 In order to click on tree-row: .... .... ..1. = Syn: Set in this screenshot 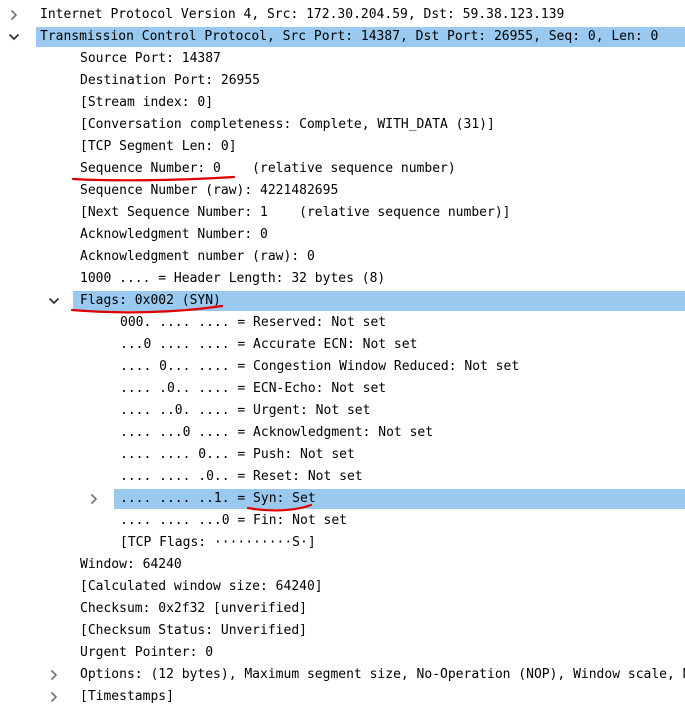, I will do `click(342, 499)`.